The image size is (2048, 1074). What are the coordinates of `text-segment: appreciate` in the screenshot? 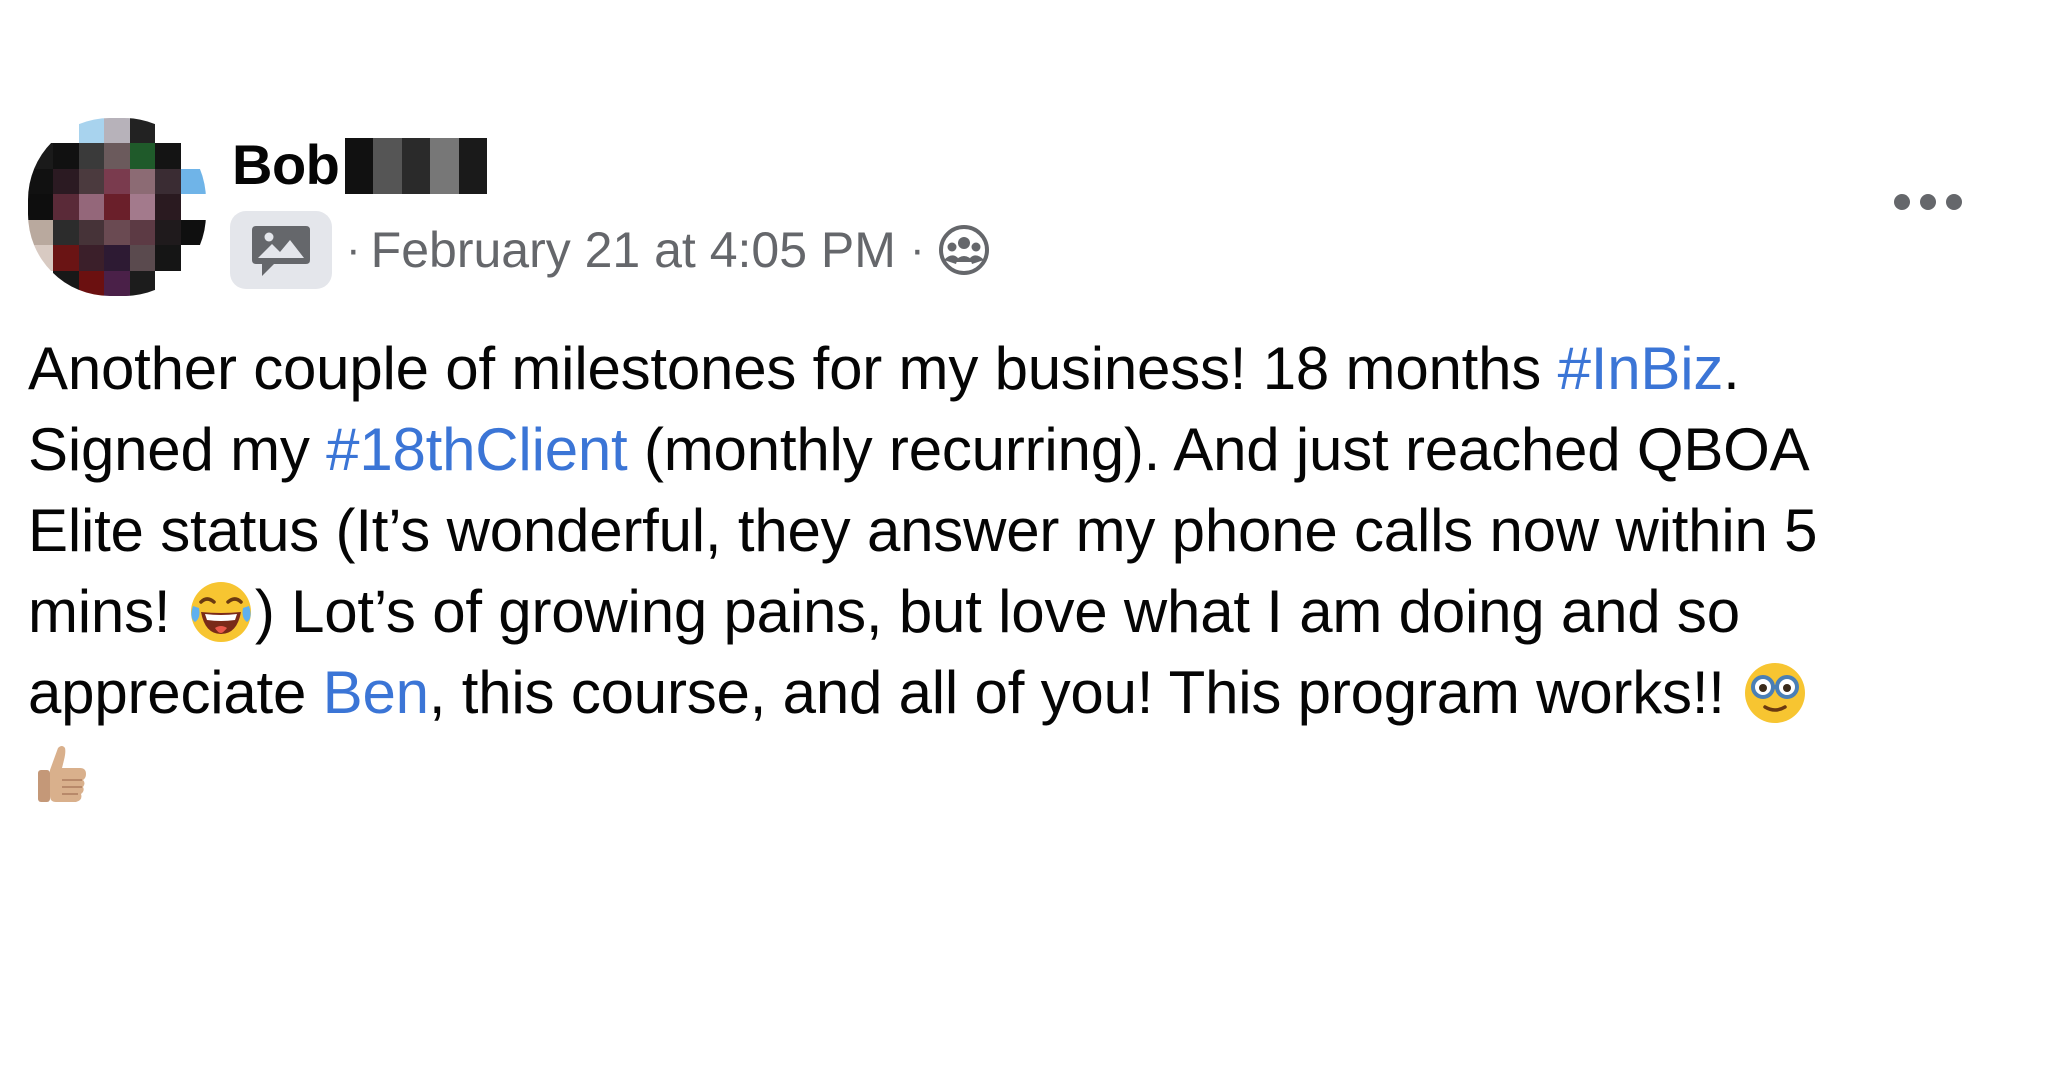 It's located at (175, 692).